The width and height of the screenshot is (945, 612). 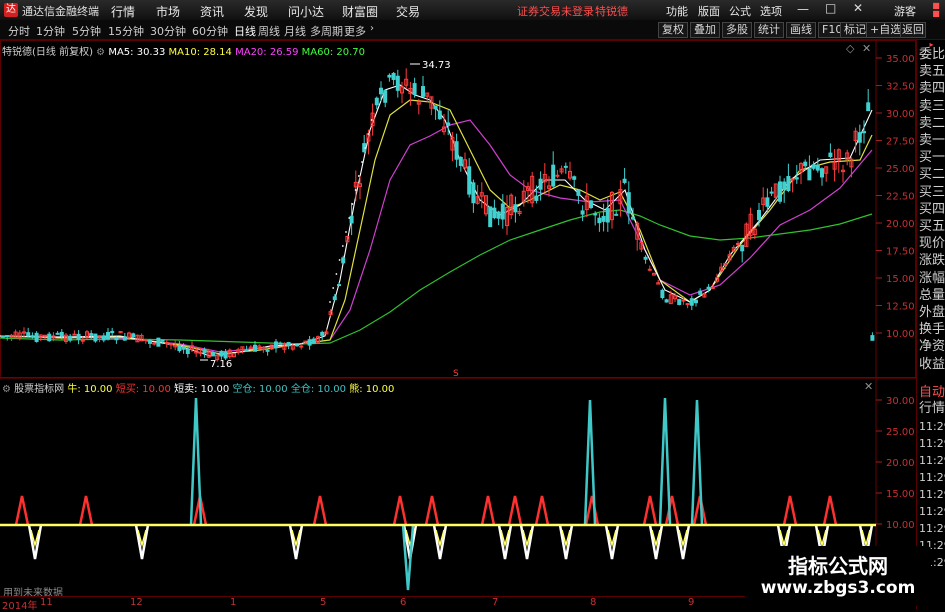 What do you see at coordinates (858, 8) in the screenshot?
I see `close-icon: ✕` at bounding box center [858, 8].